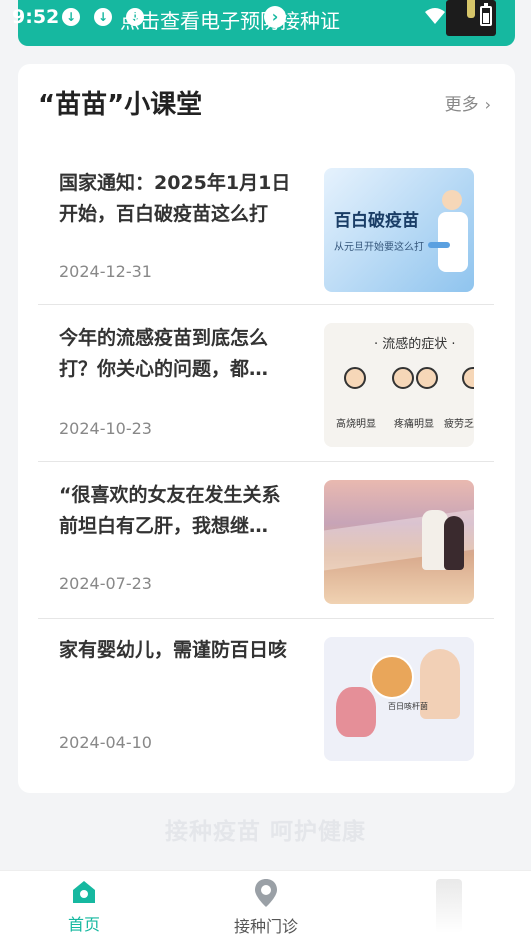 The height and width of the screenshot is (944, 531). Describe the element at coordinates (266, 540) in the screenshot. I see `article-item: “很喜欢的女友在发生关系前坦白有乙肝，我想继… 2024-07-23` at that location.